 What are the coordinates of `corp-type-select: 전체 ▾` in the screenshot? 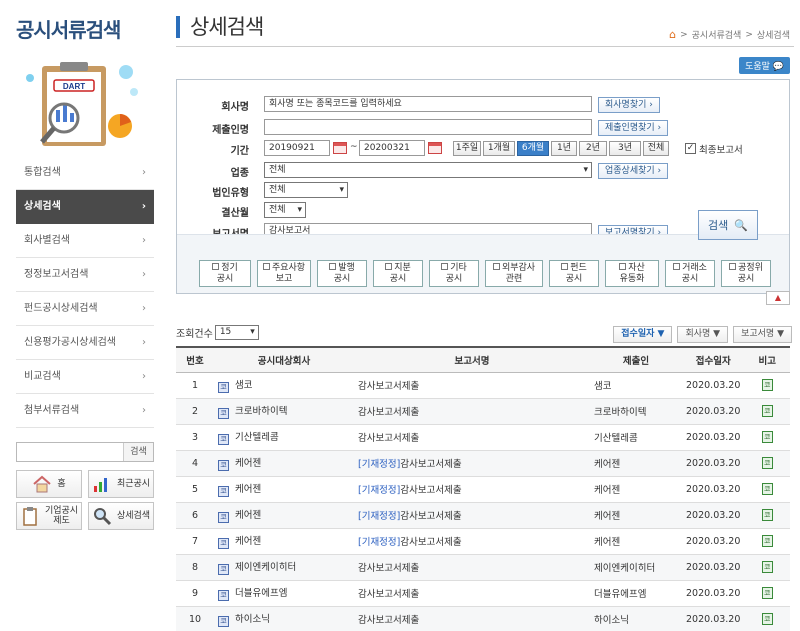 It's located at (306, 190).